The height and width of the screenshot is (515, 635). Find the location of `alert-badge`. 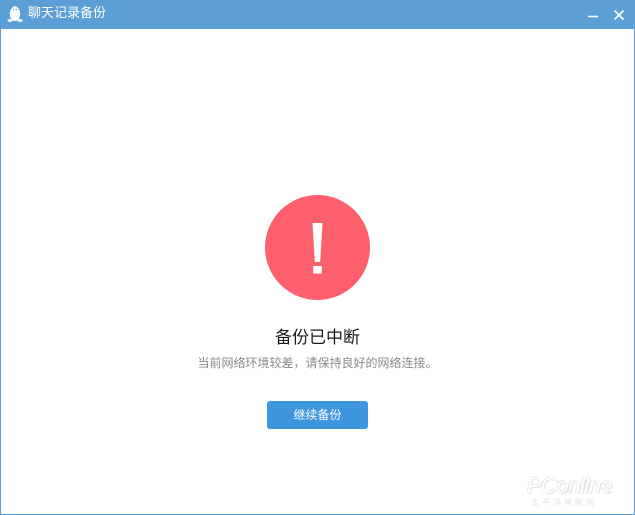

alert-badge is located at coordinates (317, 247).